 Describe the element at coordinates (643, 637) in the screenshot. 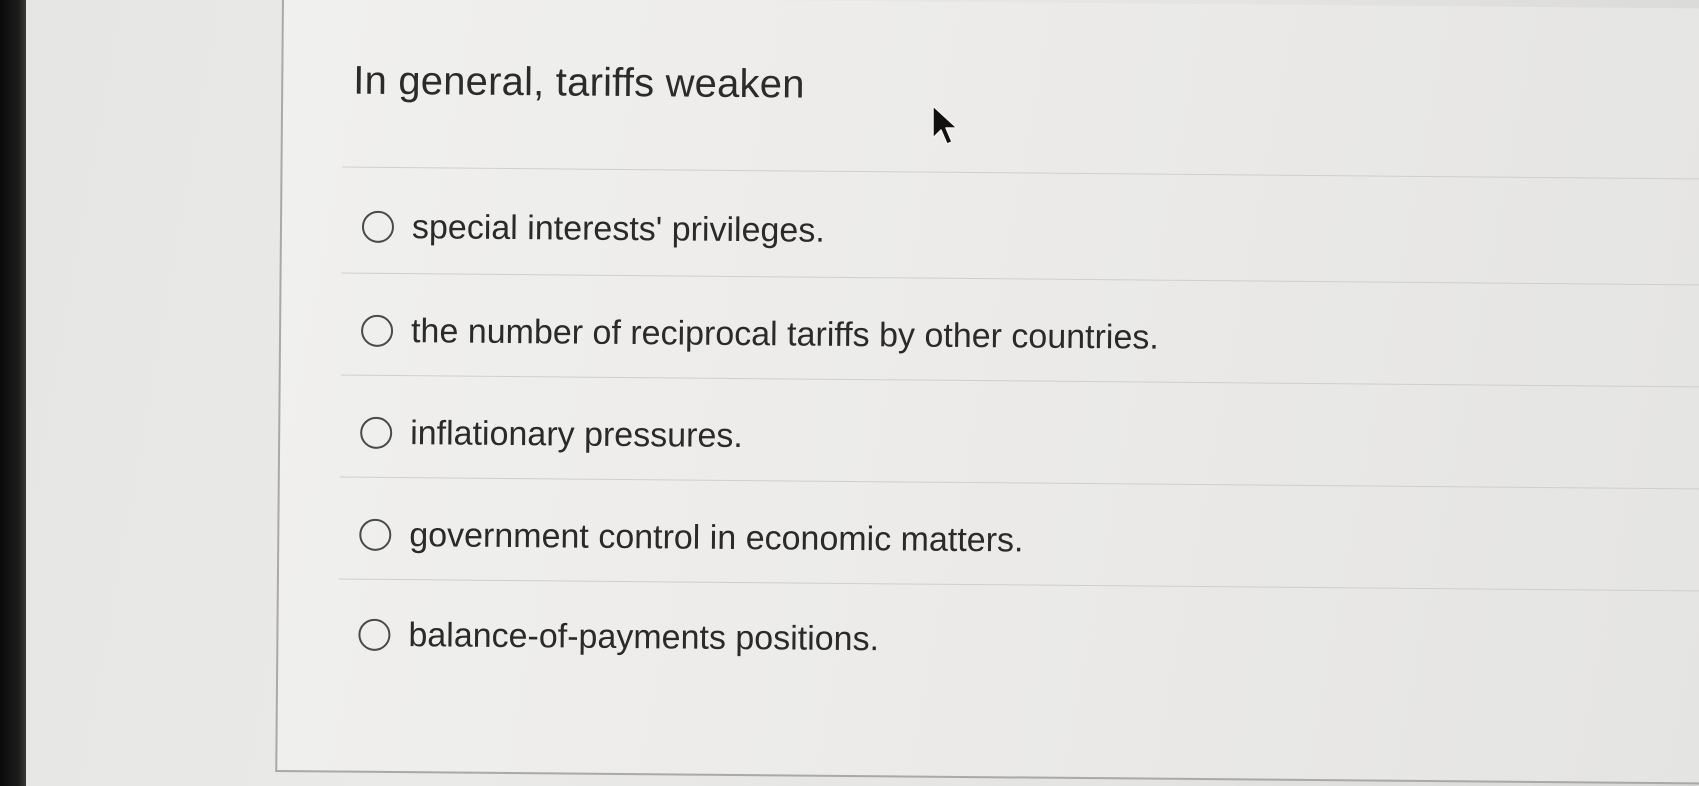

I see `answer-option-label: balance-of-payments positions.` at that location.